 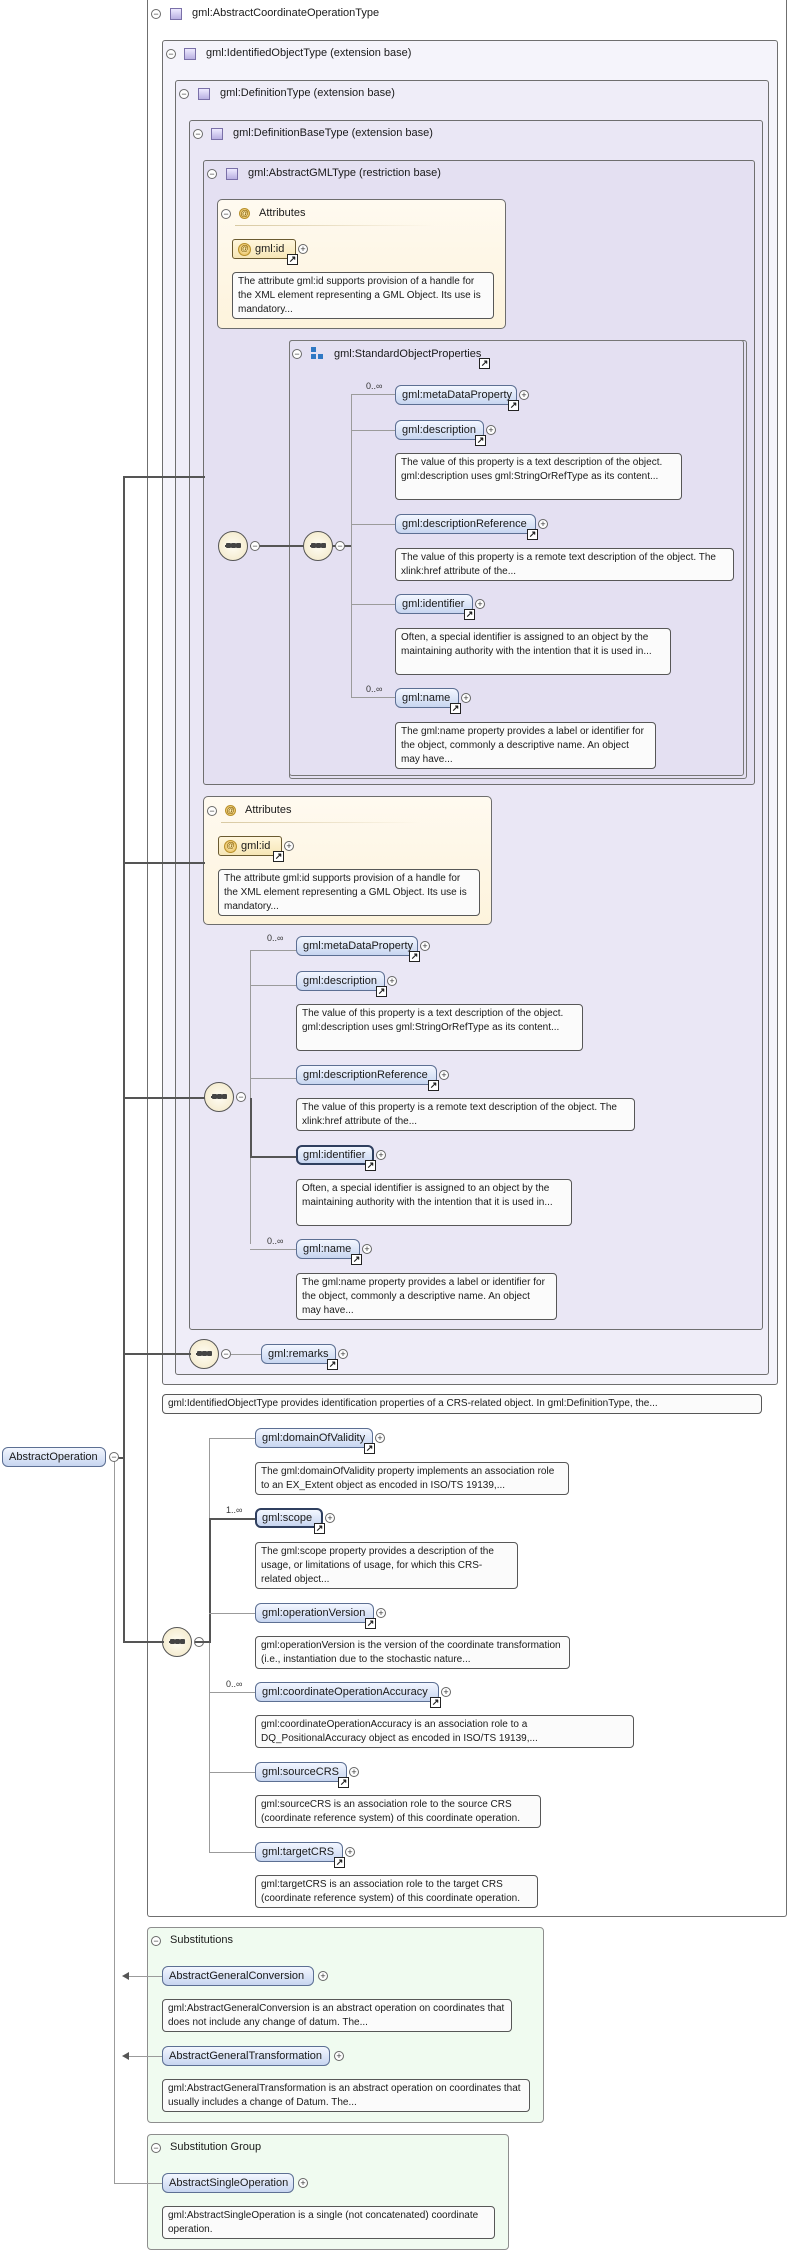 What do you see at coordinates (54, 1457) in the screenshot?
I see `root-element-abstract-operation: AbstractOperation` at bounding box center [54, 1457].